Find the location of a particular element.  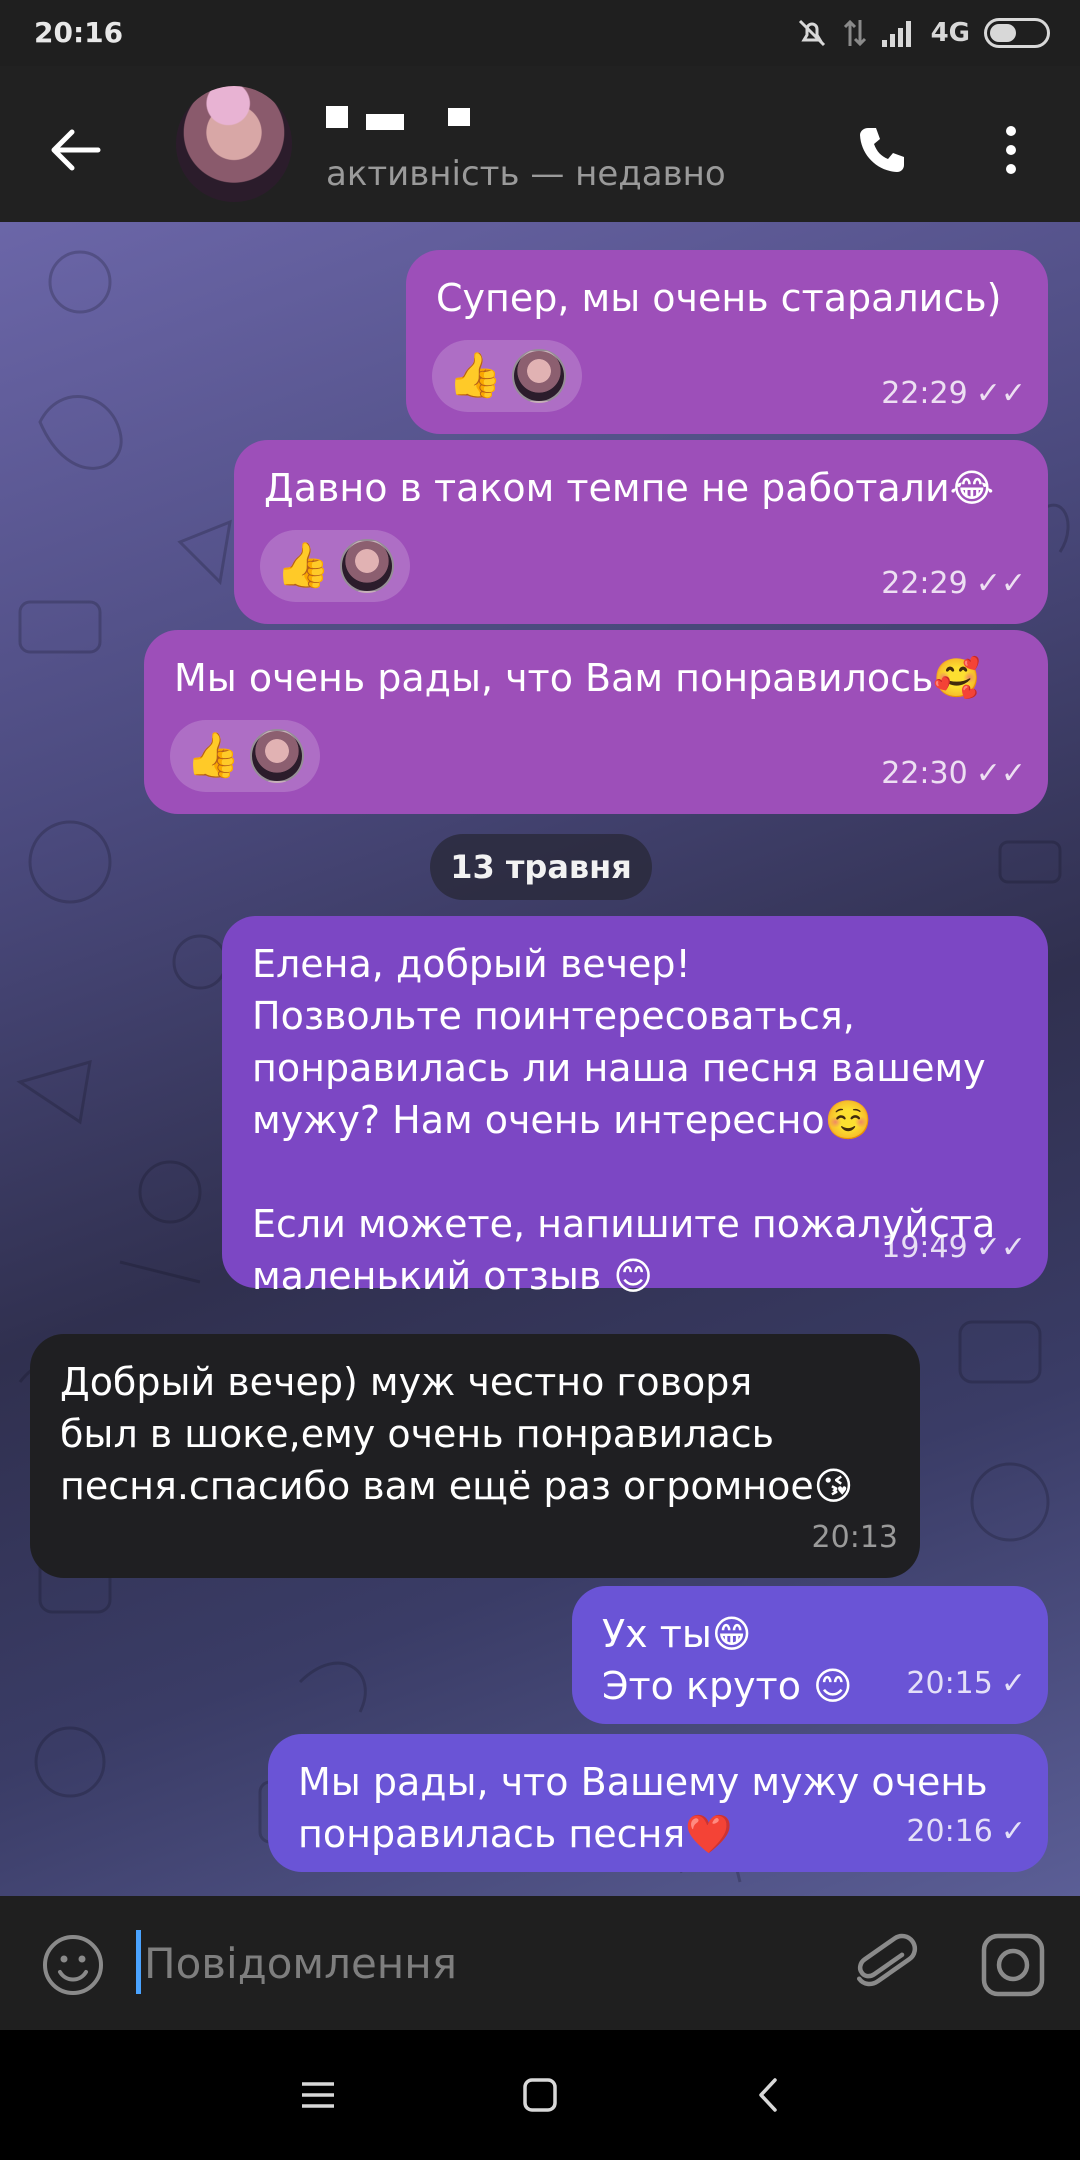

date-separator: 13 травня is located at coordinates (541, 867).